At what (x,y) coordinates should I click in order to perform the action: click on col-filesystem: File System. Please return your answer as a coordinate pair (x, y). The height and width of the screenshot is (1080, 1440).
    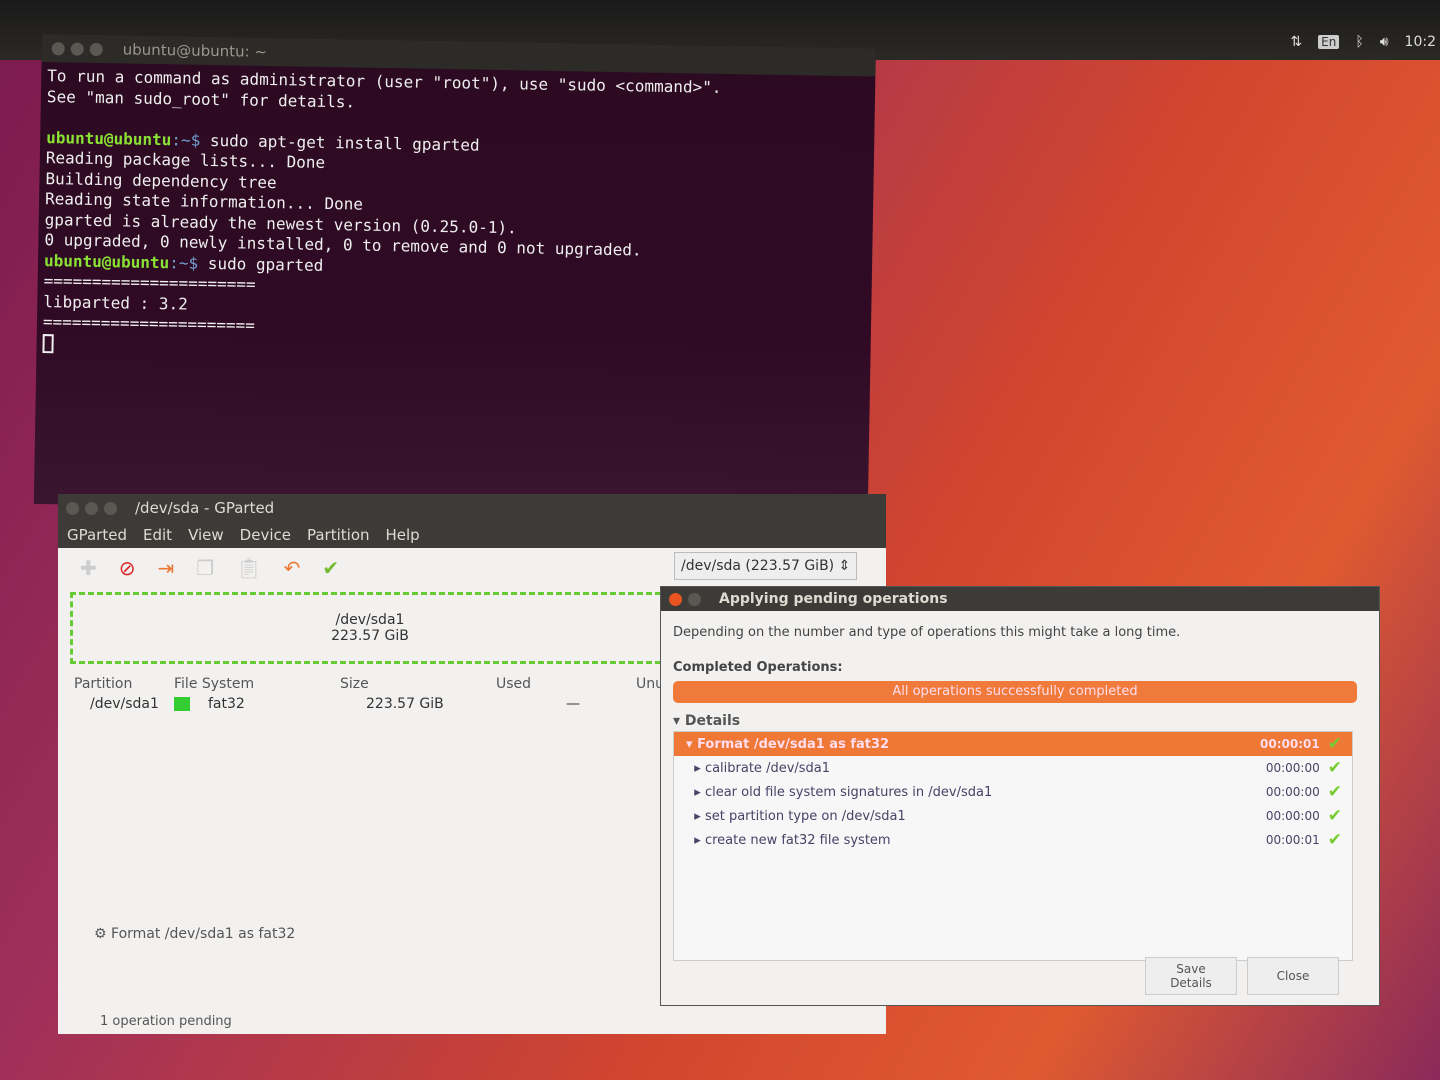
    Looking at the image, I should click on (257, 684).